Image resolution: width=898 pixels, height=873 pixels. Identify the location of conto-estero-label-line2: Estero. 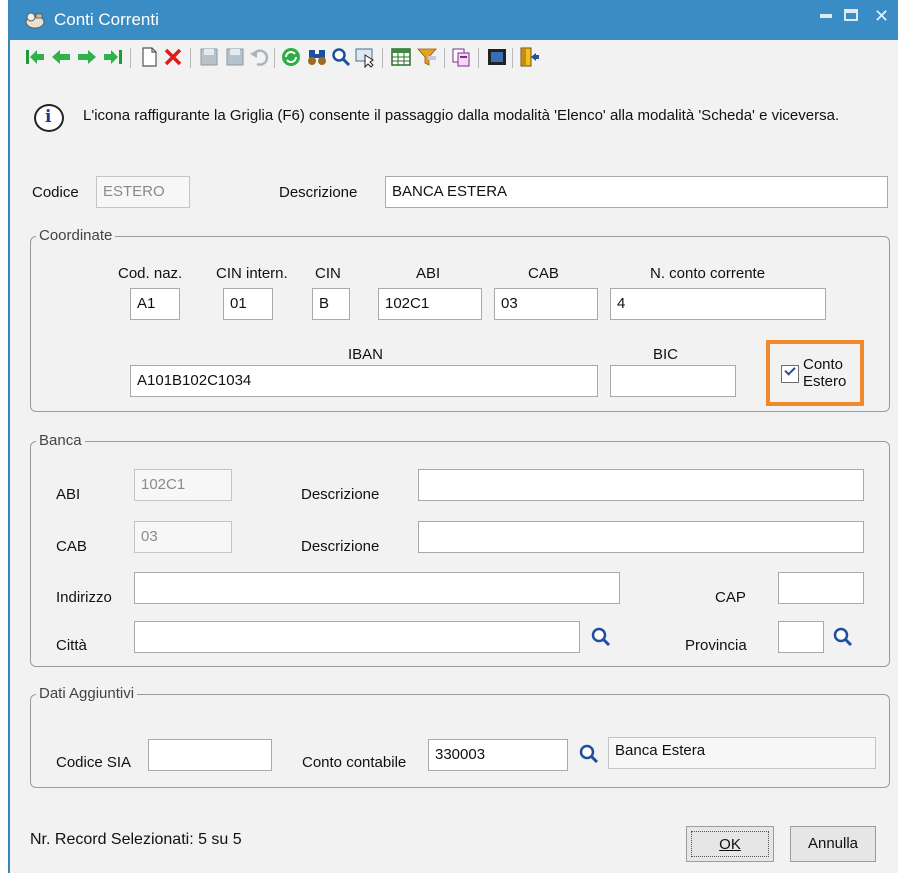
(825, 381).